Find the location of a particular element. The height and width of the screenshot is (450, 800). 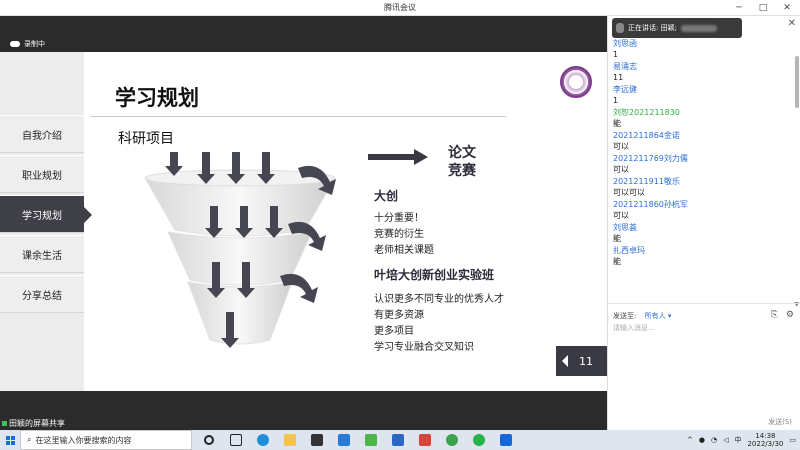

label-competition: 竞赛 is located at coordinates (462, 171).